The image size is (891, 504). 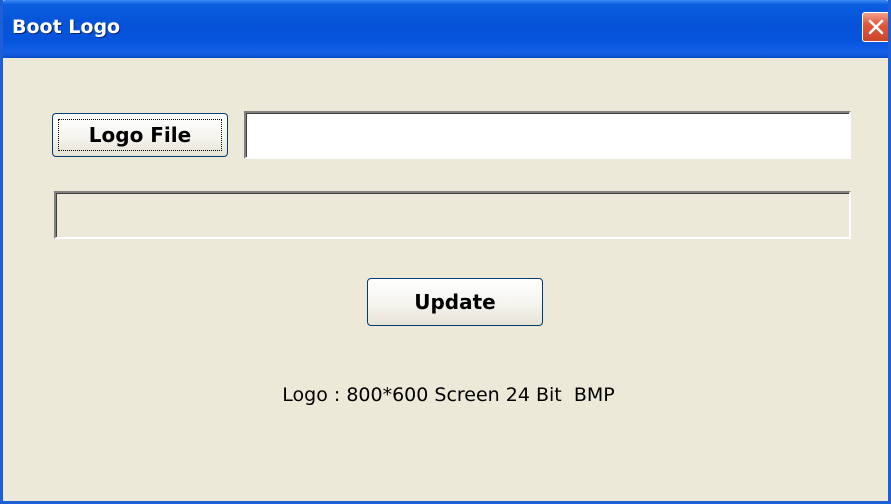 What do you see at coordinates (445, 29) in the screenshot?
I see `title-bar: Boot Logo` at bounding box center [445, 29].